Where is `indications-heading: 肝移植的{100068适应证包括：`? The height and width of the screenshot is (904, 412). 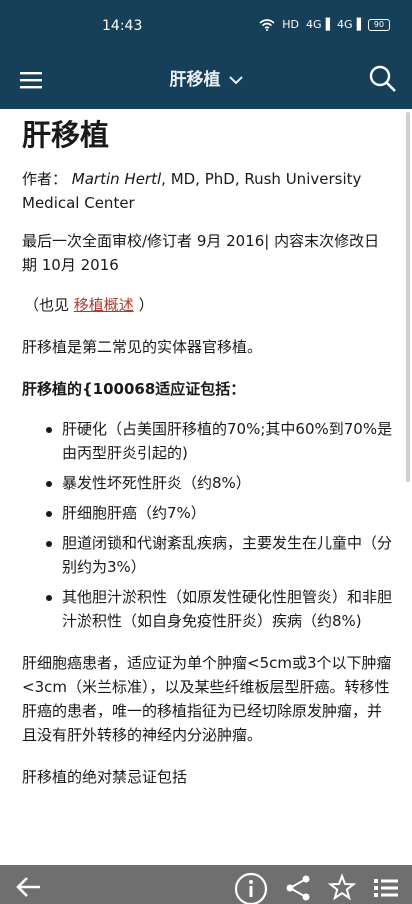 indications-heading: 肝移植的{100068适应证包括： is located at coordinates (134, 389).